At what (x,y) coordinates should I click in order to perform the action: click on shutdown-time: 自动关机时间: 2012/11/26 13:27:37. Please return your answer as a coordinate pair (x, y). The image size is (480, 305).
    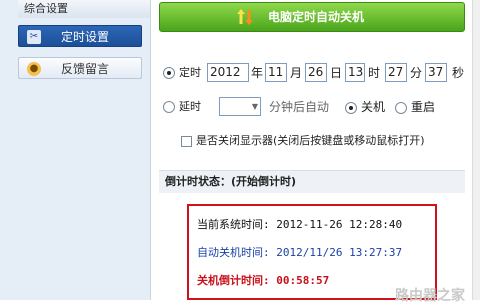
    Looking at the image, I should click on (300, 252).